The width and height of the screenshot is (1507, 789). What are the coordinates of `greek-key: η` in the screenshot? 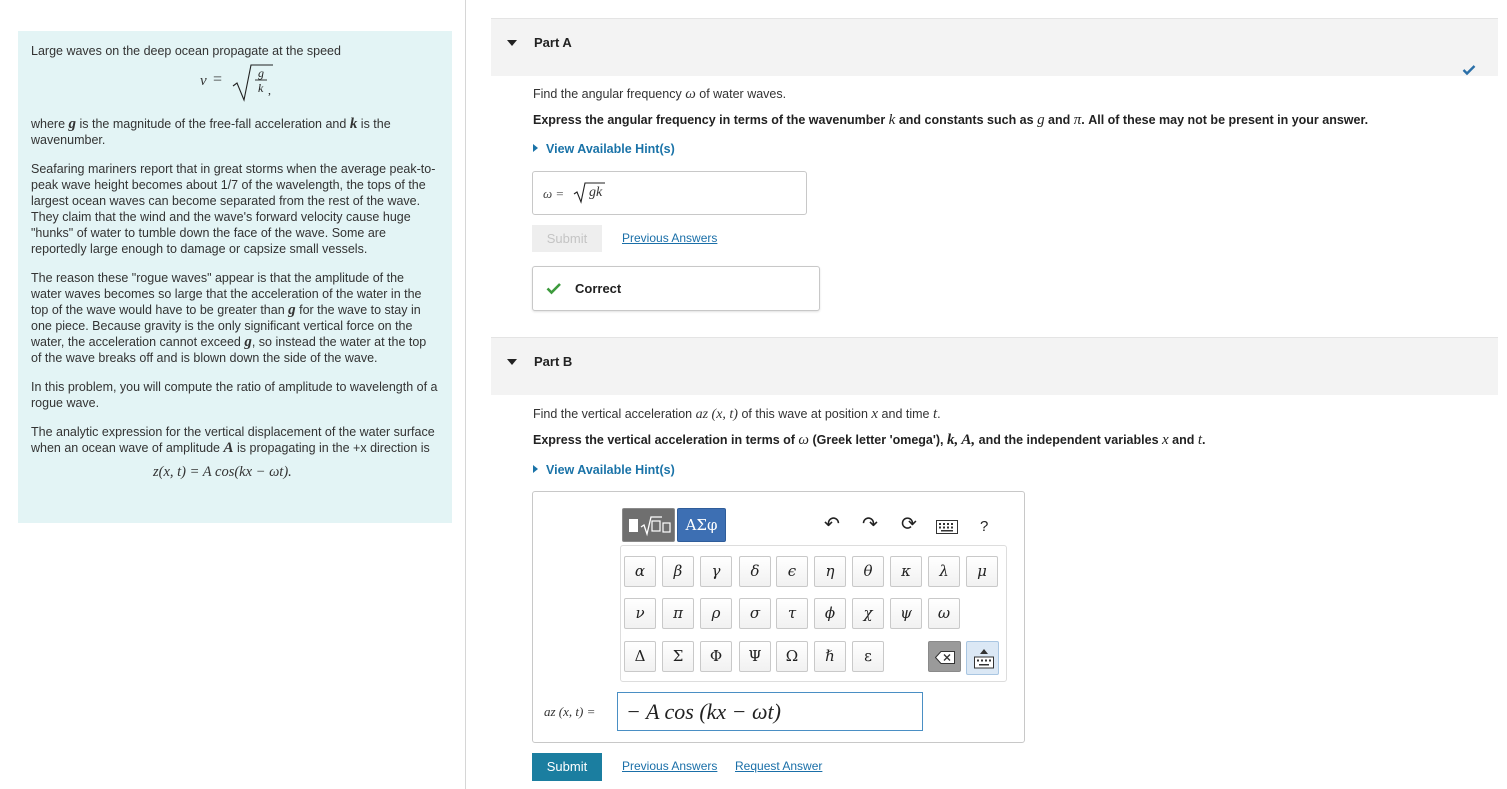 It's located at (830, 571).